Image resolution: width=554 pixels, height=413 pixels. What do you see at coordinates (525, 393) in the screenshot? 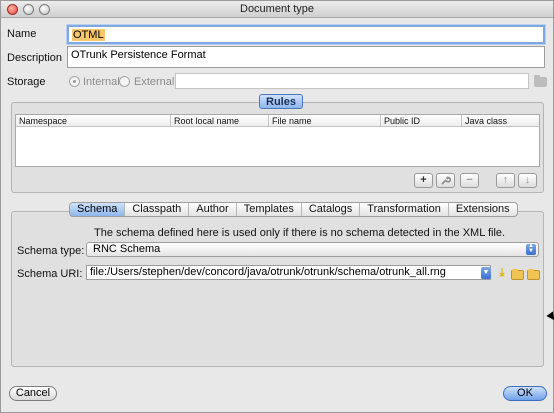
I see `ok-button: OK` at bounding box center [525, 393].